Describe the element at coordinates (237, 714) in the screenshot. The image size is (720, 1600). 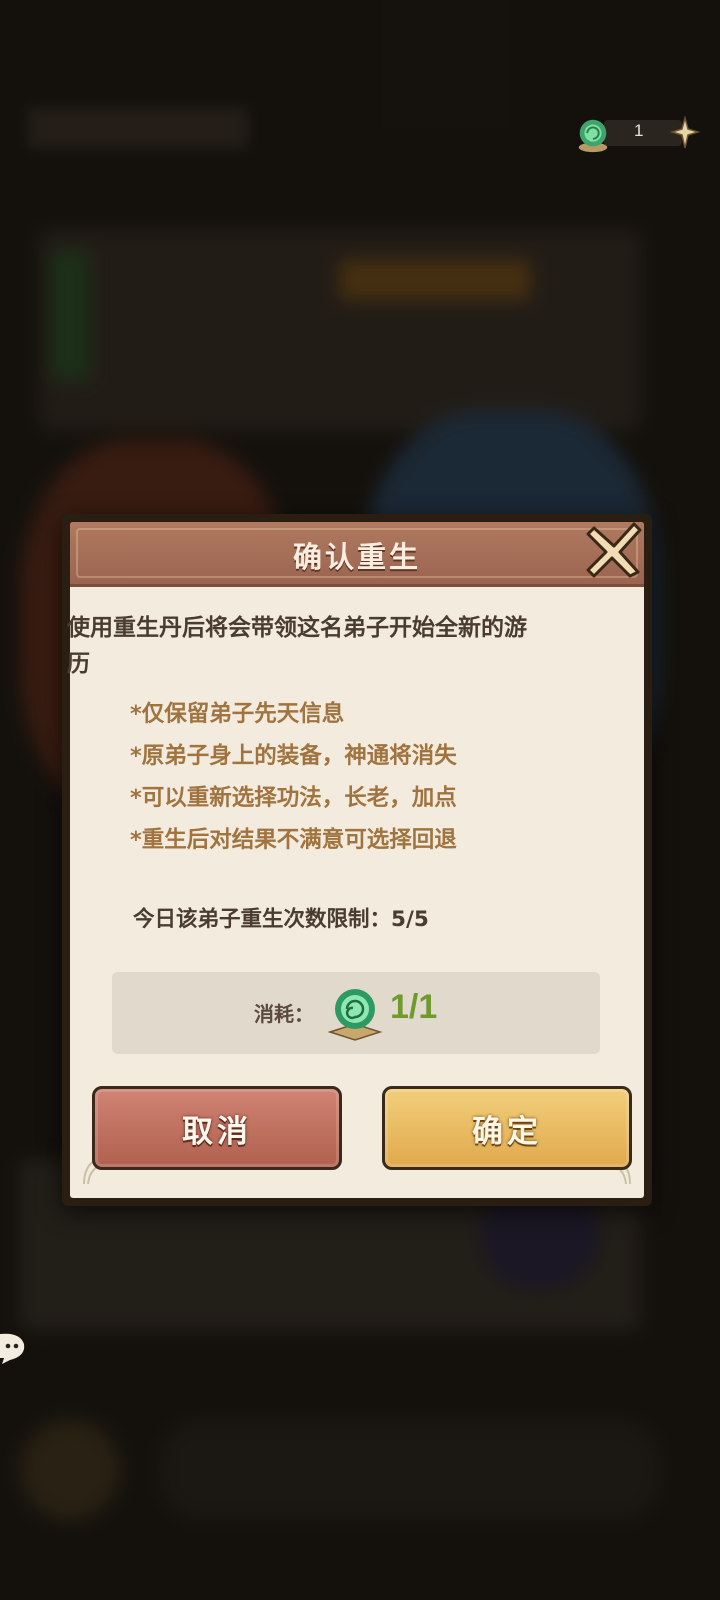
I see `bullet-item: *仅保留弟子先天信息` at that location.